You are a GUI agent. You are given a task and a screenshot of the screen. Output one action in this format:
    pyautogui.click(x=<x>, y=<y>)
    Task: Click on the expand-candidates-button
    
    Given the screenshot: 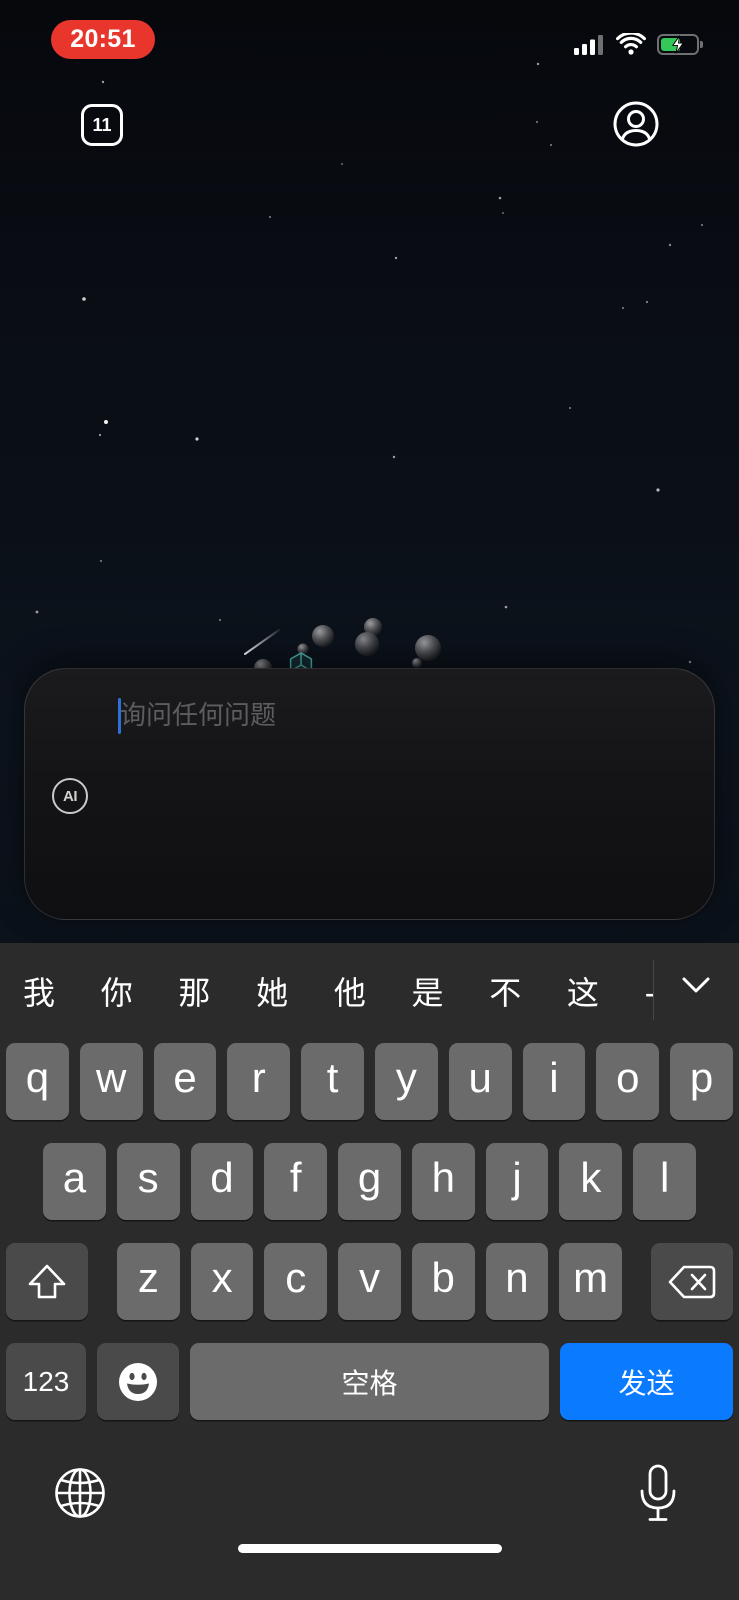 What is the action you would take?
    pyautogui.click(x=696, y=985)
    